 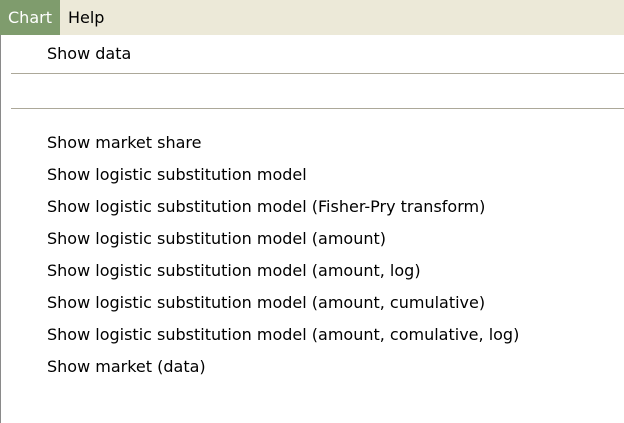 I want to click on menu-item-label: Show market (data), so click(x=126, y=366).